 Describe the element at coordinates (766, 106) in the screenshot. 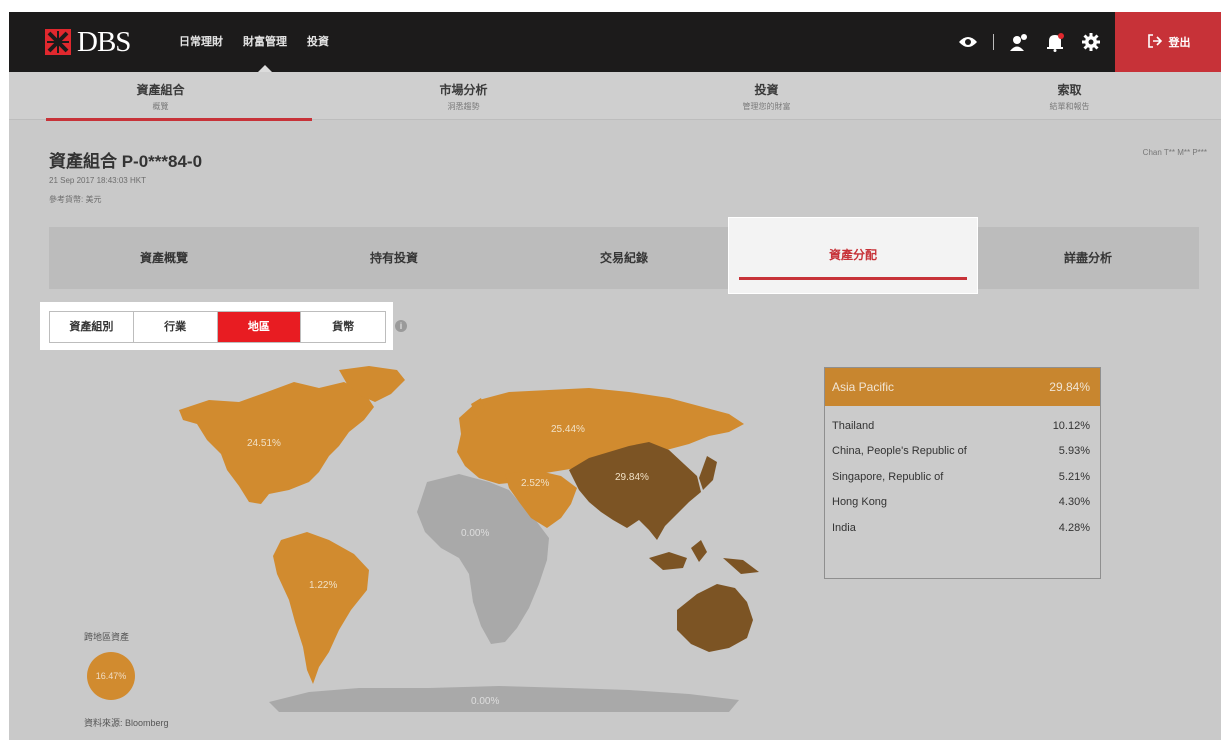

I see `subnav-sublabel: 管理您的財富` at that location.